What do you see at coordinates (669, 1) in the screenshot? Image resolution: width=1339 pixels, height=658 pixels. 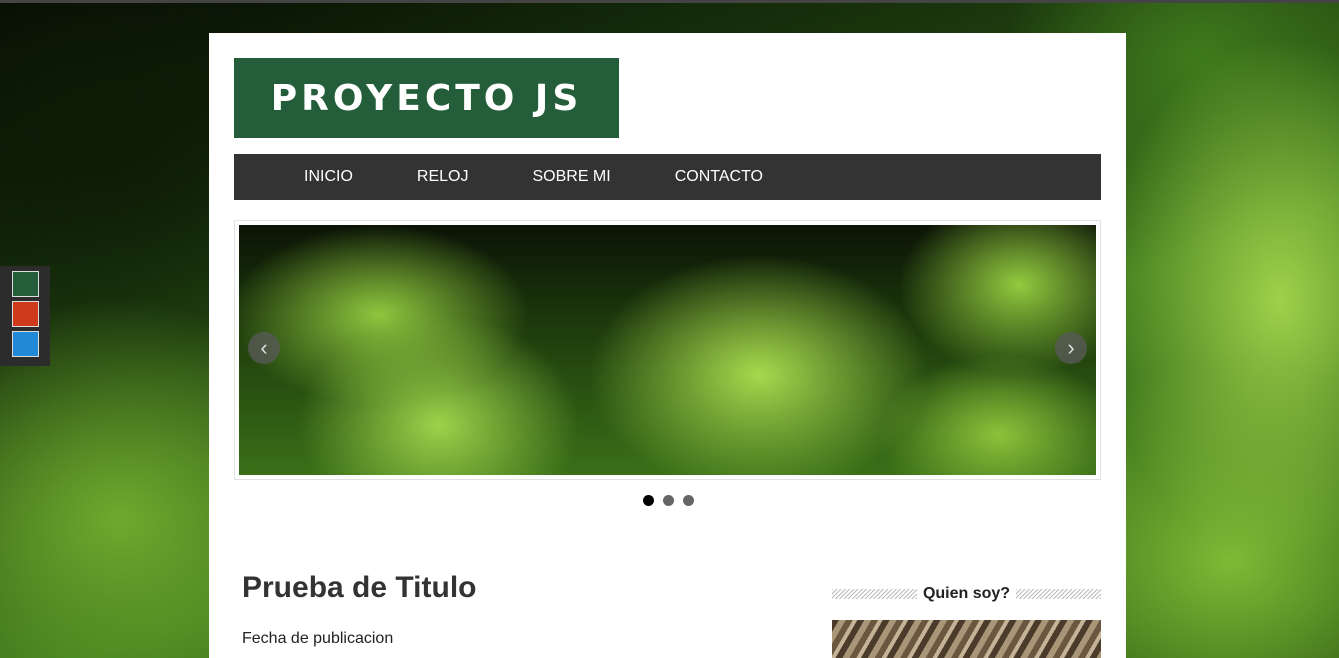 I see `top-border` at bounding box center [669, 1].